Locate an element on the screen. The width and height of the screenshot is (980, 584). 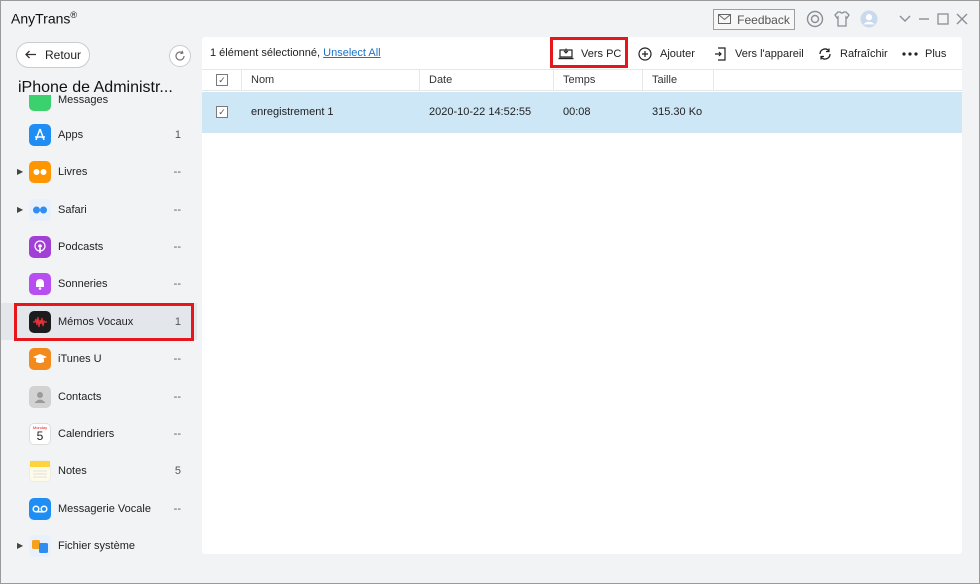
selection-info: 1 élément sélectionné, Unselect All is located at coordinates (295, 53).